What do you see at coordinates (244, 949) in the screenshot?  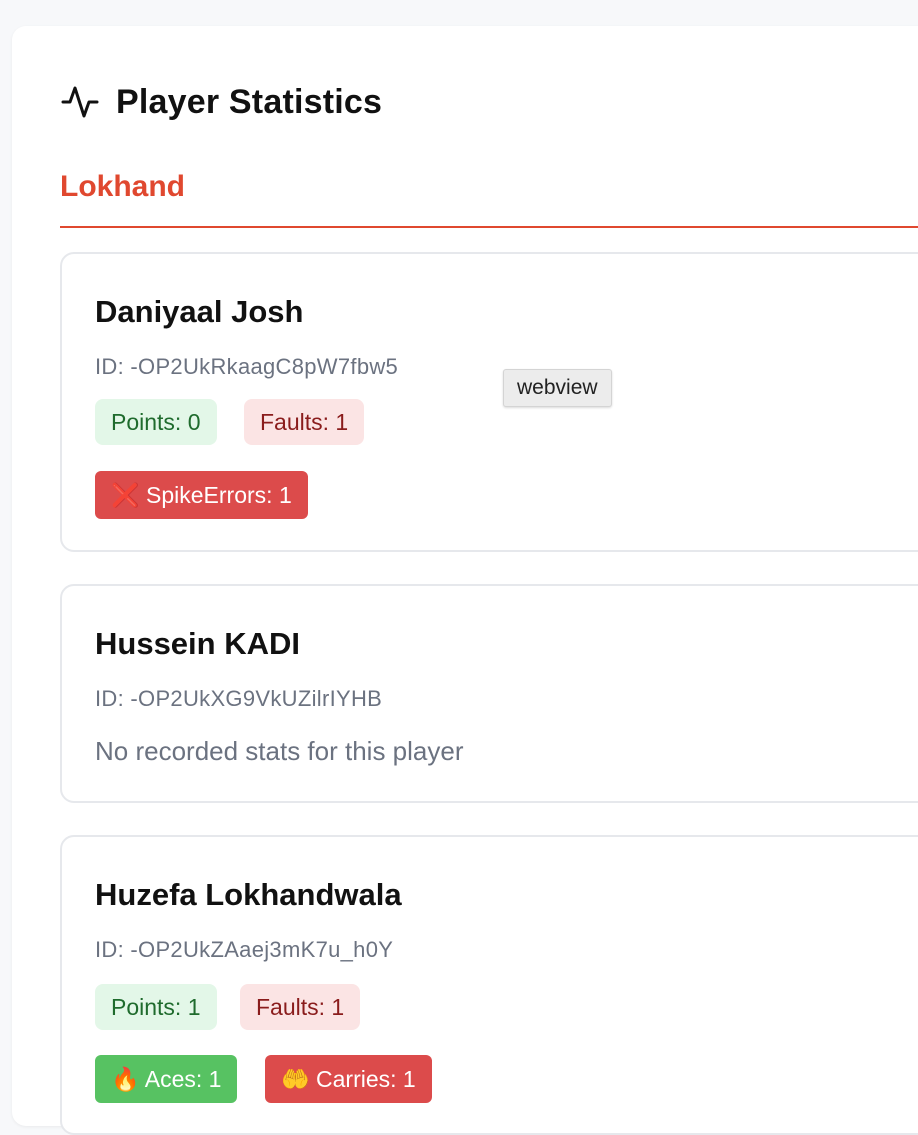 I see `player-id: ID: -OP2UkZAaej3mK7u_h0Y` at bounding box center [244, 949].